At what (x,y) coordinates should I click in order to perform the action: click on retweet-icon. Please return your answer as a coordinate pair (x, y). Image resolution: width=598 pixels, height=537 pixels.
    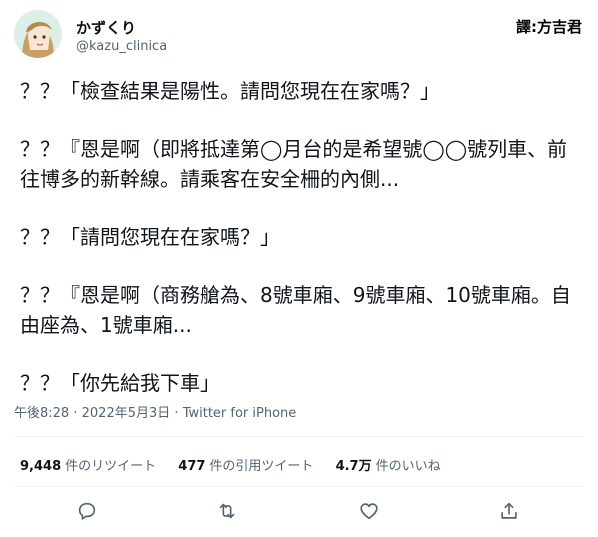
    Looking at the image, I should click on (227, 511).